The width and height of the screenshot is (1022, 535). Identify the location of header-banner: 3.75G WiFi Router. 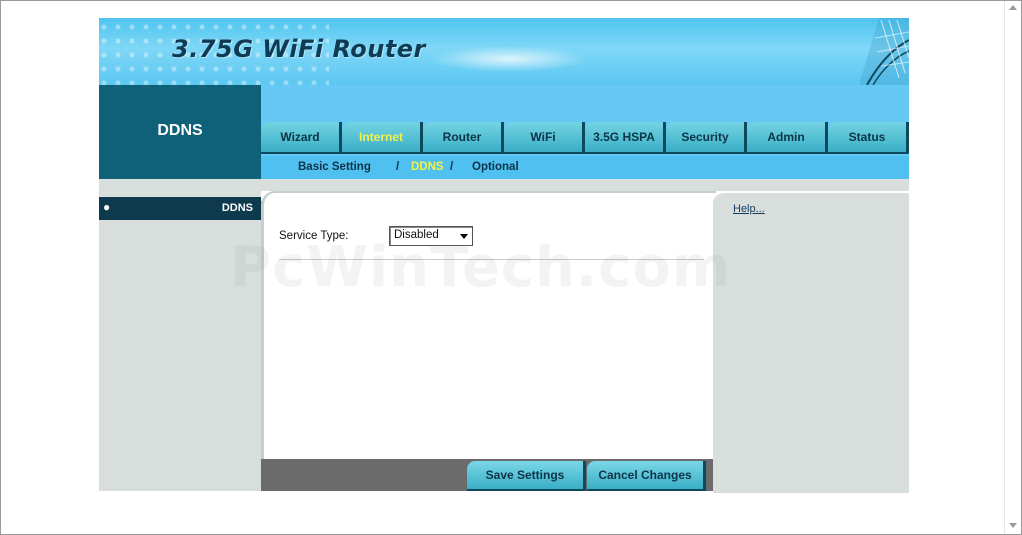
(504, 51).